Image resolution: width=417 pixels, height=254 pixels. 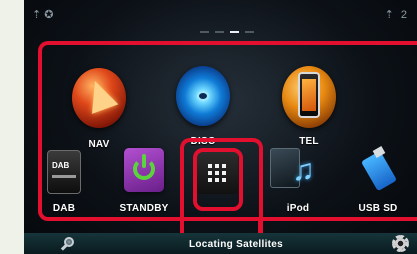 What do you see at coordinates (64, 247) in the screenshot?
I see `search-icon-handle` at bounding box center [64, 247].